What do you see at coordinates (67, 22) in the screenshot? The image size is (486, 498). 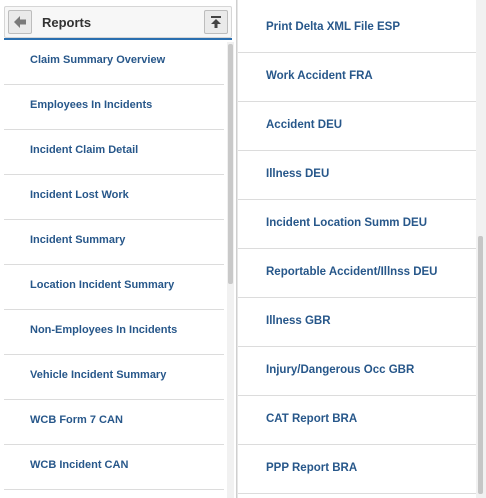 I see `page-title: Reports` at bounding box center [67, 22].